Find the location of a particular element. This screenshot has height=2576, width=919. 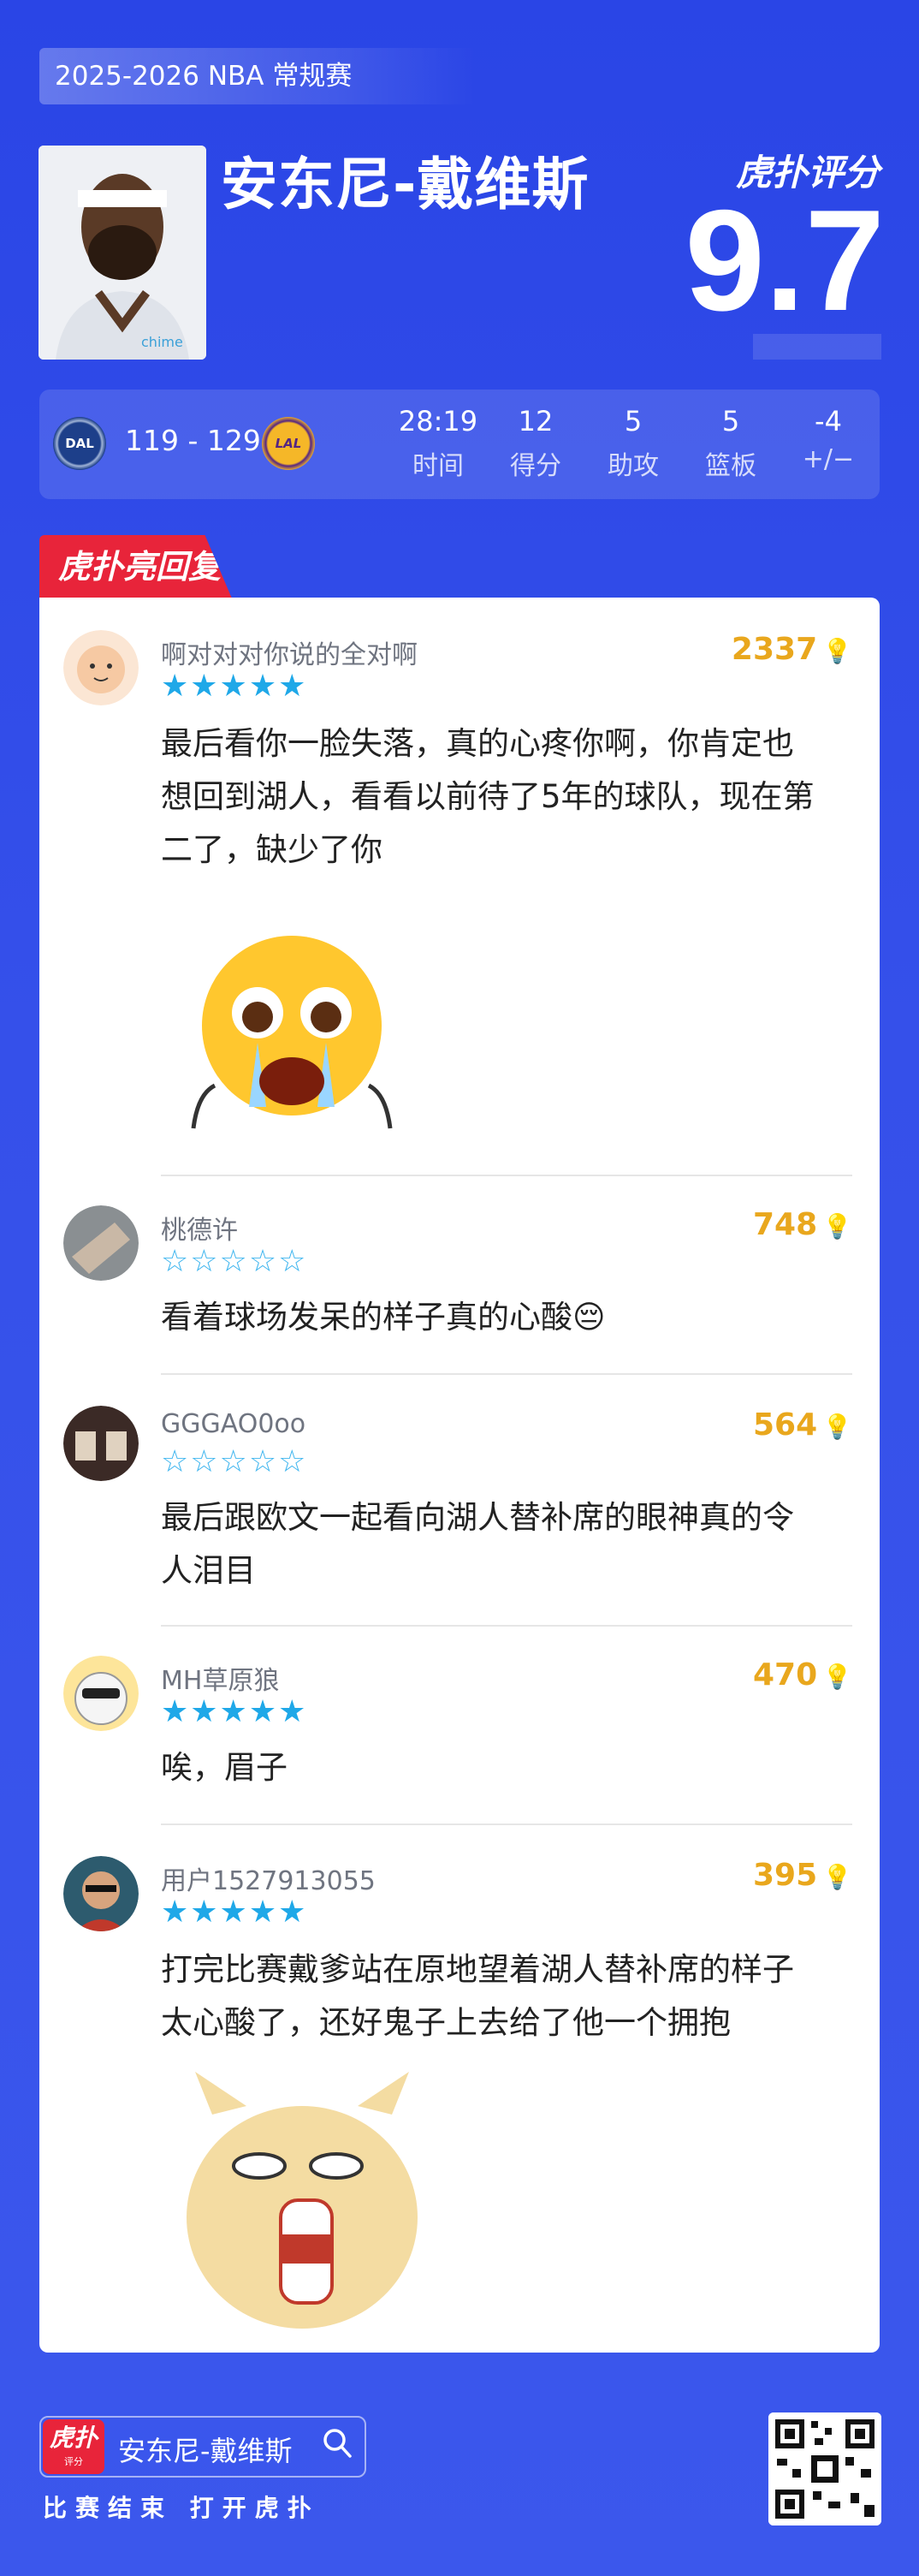

dal-abbr: DAL is located at coordinates (80, 443).